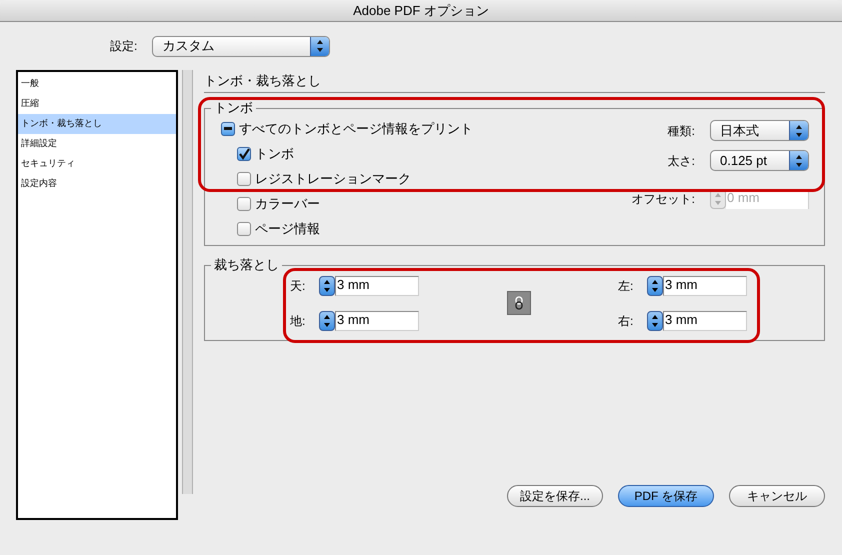 The image size is (842, 555). What do you see at coordinates (287, 229) in the screenshot?
I see `checkbox-label: ページ情報` at bounding box center [287, 229].